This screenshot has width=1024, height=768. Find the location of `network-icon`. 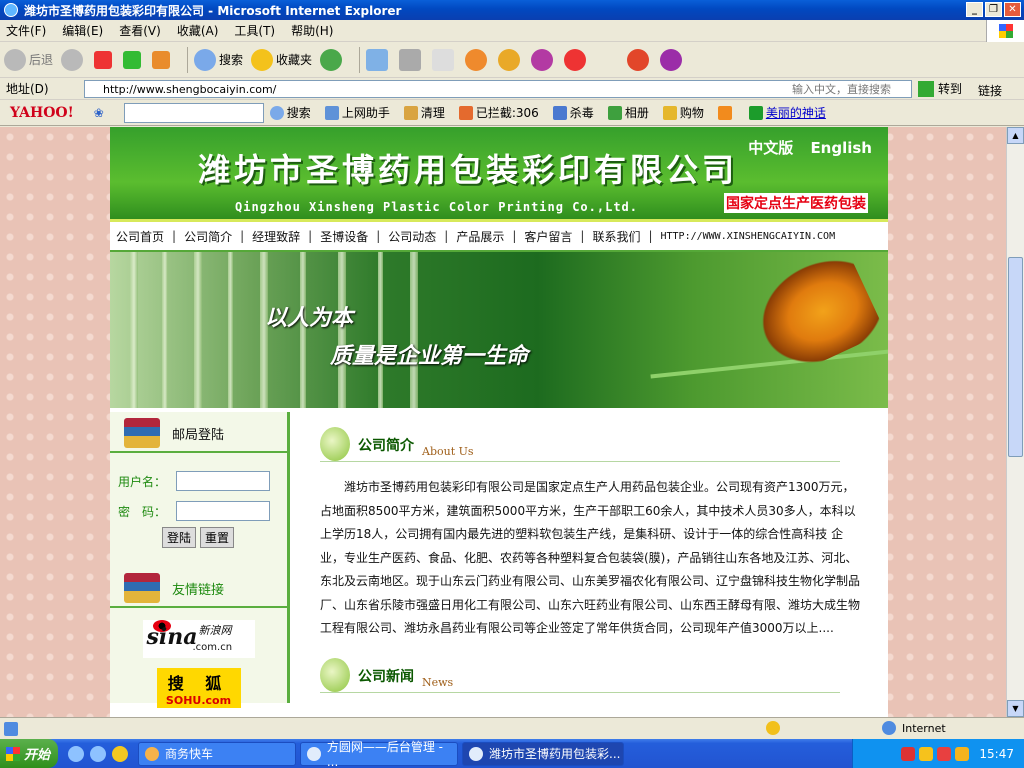

network-icon is located at coordinates (908, 753).